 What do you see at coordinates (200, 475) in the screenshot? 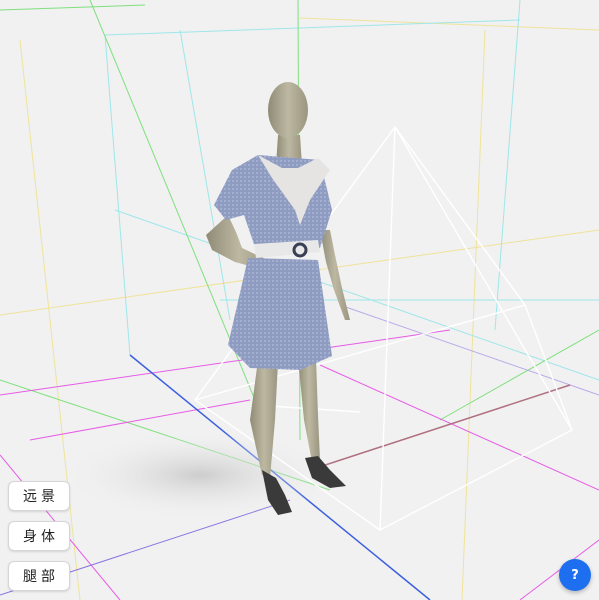
I see `ground-shadow` at bounding box center [200, 475].